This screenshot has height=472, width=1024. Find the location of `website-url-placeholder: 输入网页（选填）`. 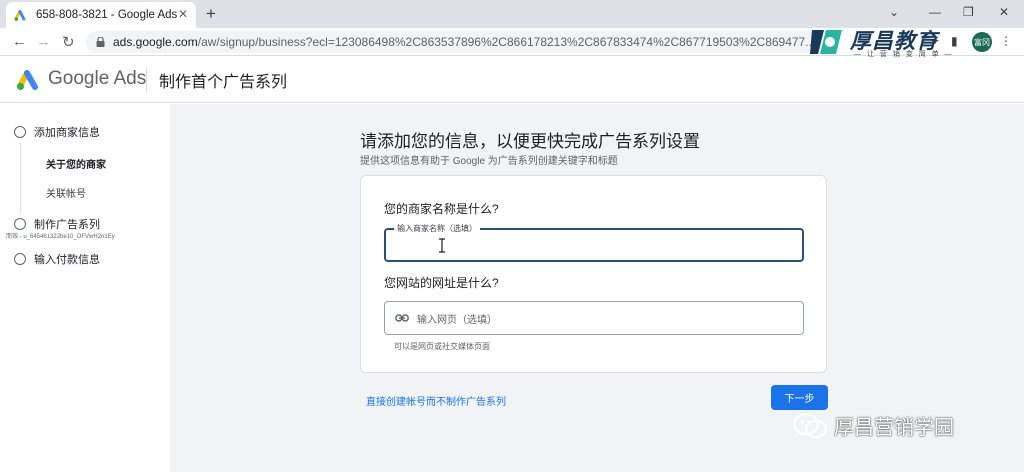

website-url-placeholder: 输入网页（选填） is located at coordinates (457, 320).